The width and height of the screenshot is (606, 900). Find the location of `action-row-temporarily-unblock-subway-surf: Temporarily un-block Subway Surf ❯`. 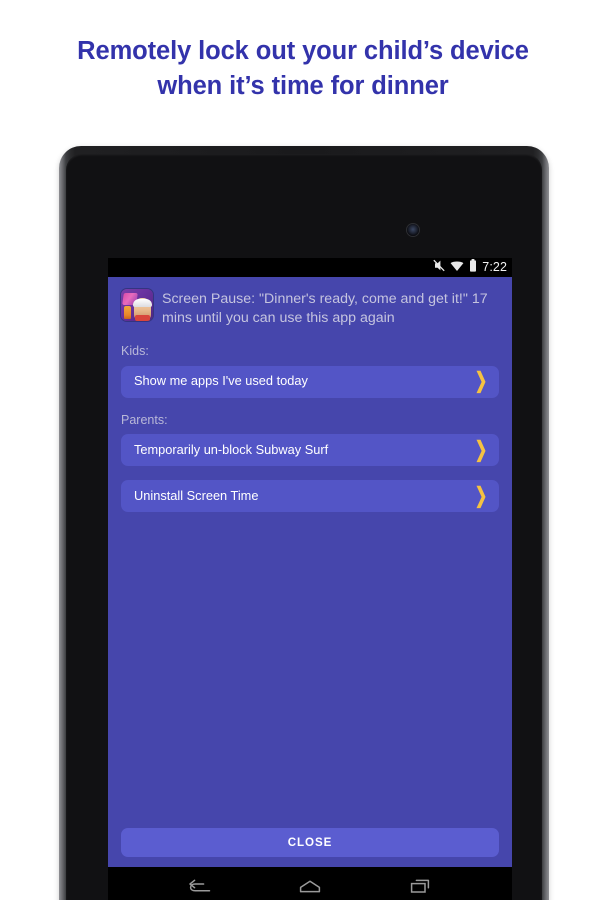

action-row-temporarily-unblock-subway-surf: Temporarily un-block Subway Surf ❯ is located at coordinates (310, 450).